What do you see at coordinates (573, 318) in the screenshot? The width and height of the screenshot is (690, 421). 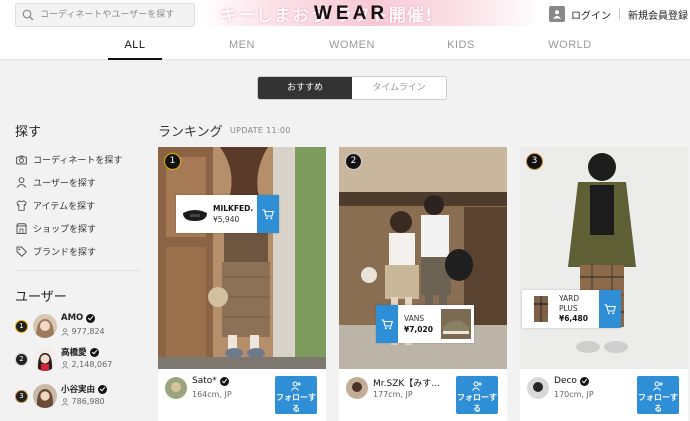 I see `item-price: ¥6,480` at bounding box center [573, 318].